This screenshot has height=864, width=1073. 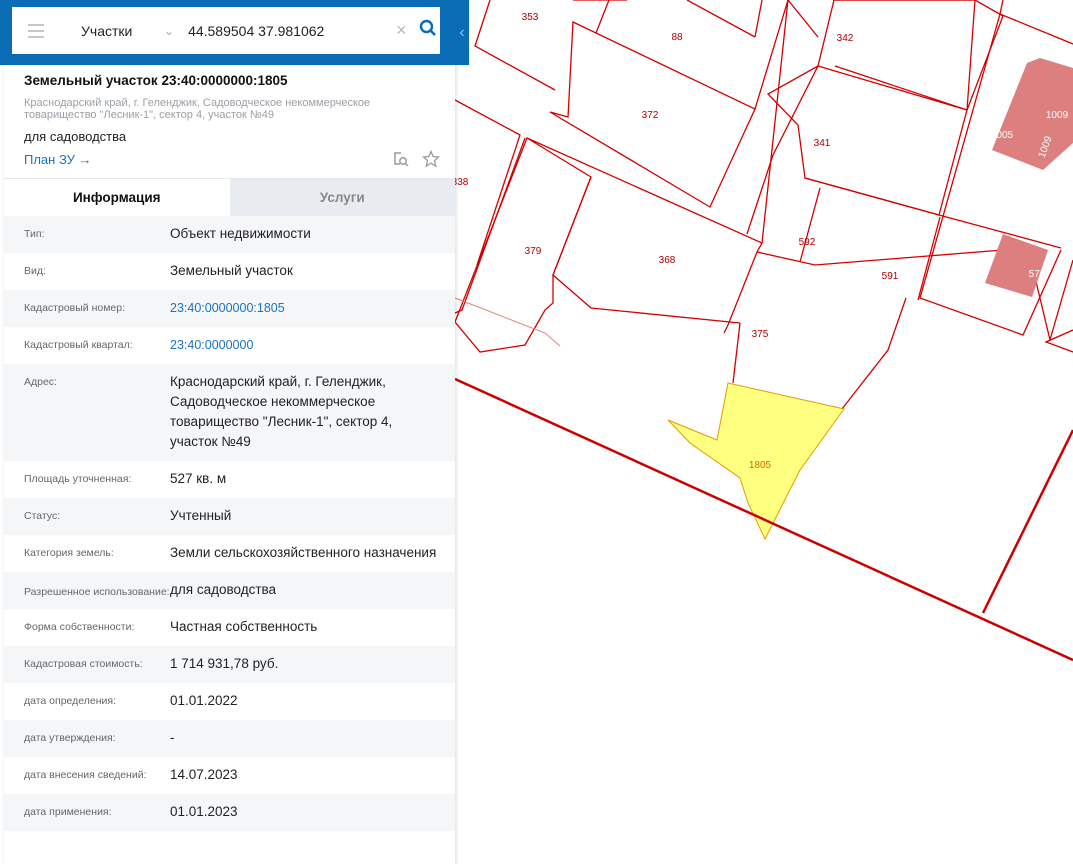 I want to click on row-value: Объект недвижимости, so click(x=240, y=233).